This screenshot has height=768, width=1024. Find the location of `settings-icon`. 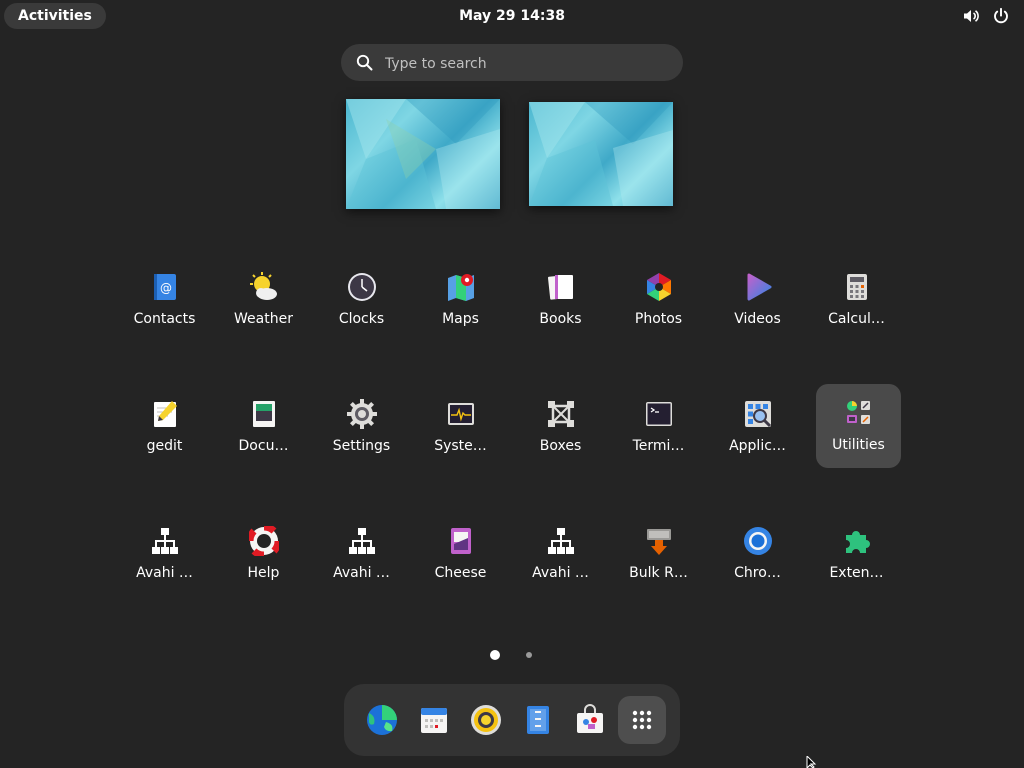

settings-icon is located at coordinates (362, 414).